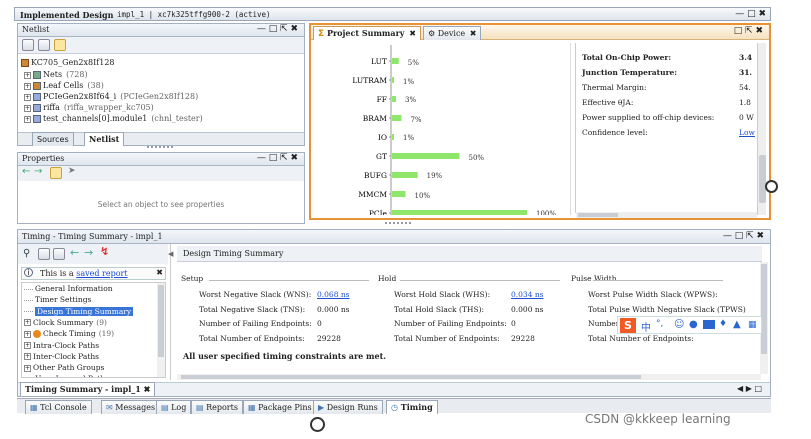  I want to click on status-tab: ▤ Reports, so click(217, 407).